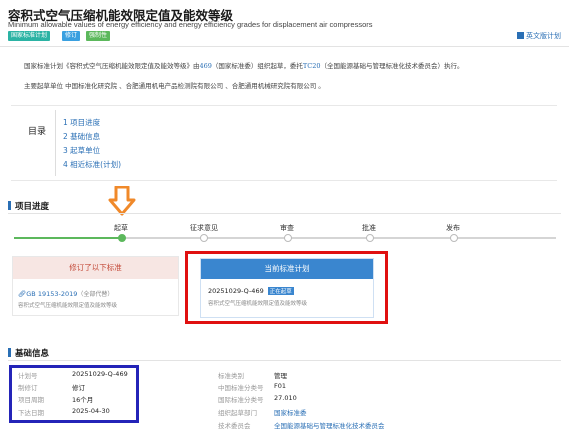 The image size is (569, 436). I want to click on basic-info-divider, so click(284, 360).